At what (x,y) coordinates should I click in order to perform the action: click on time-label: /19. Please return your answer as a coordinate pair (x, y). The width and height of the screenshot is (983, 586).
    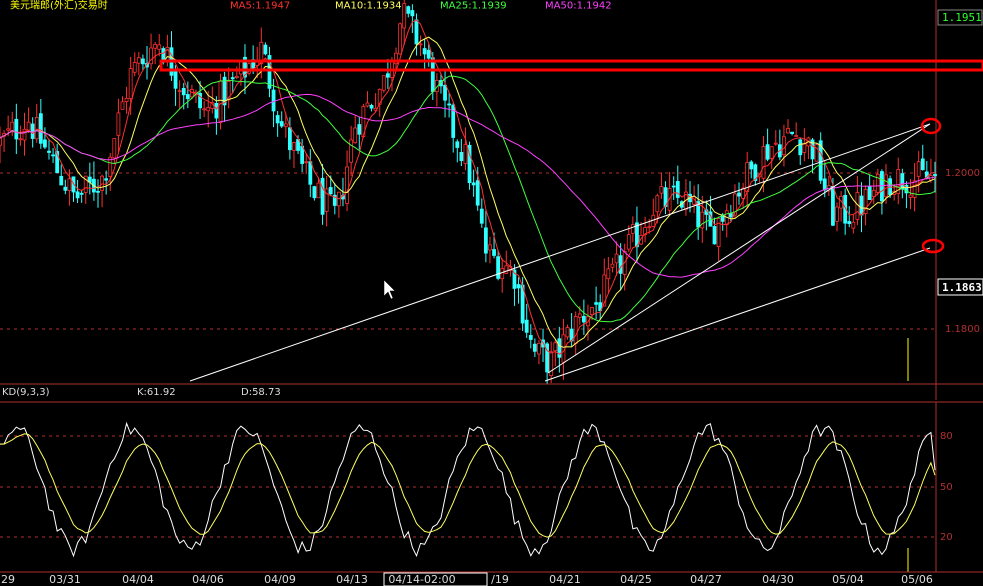
    Looking at the image, I should click on (500, 579).